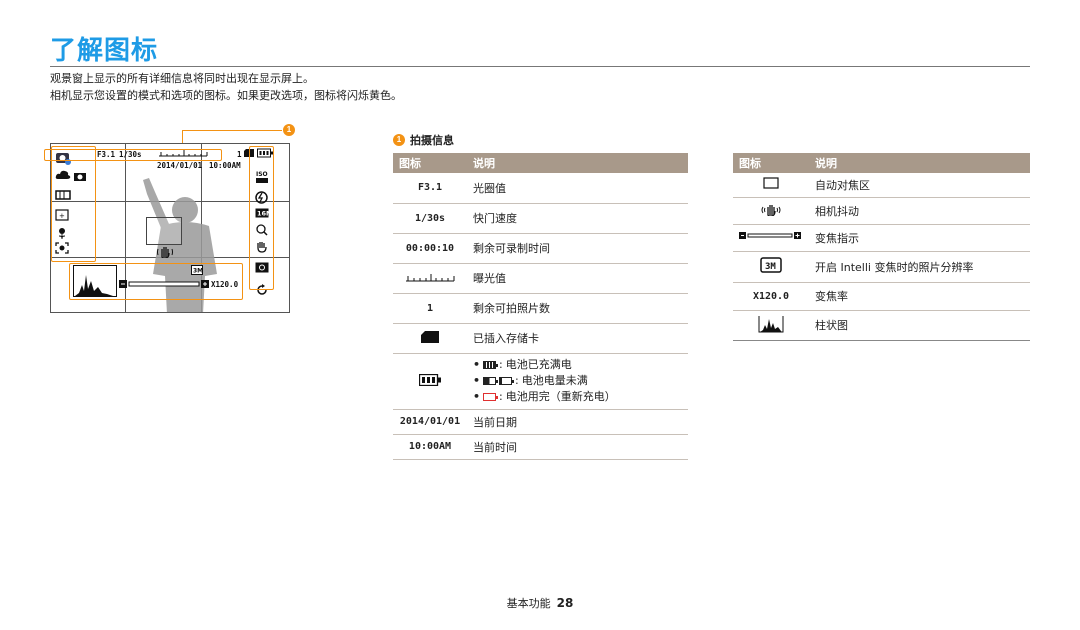 The width and height of the screenshot is (1080, 630). What do you see at coordinates (771, 183) in the screenshot?
I see `af-frame-icon` at bounding box center [771, 183].